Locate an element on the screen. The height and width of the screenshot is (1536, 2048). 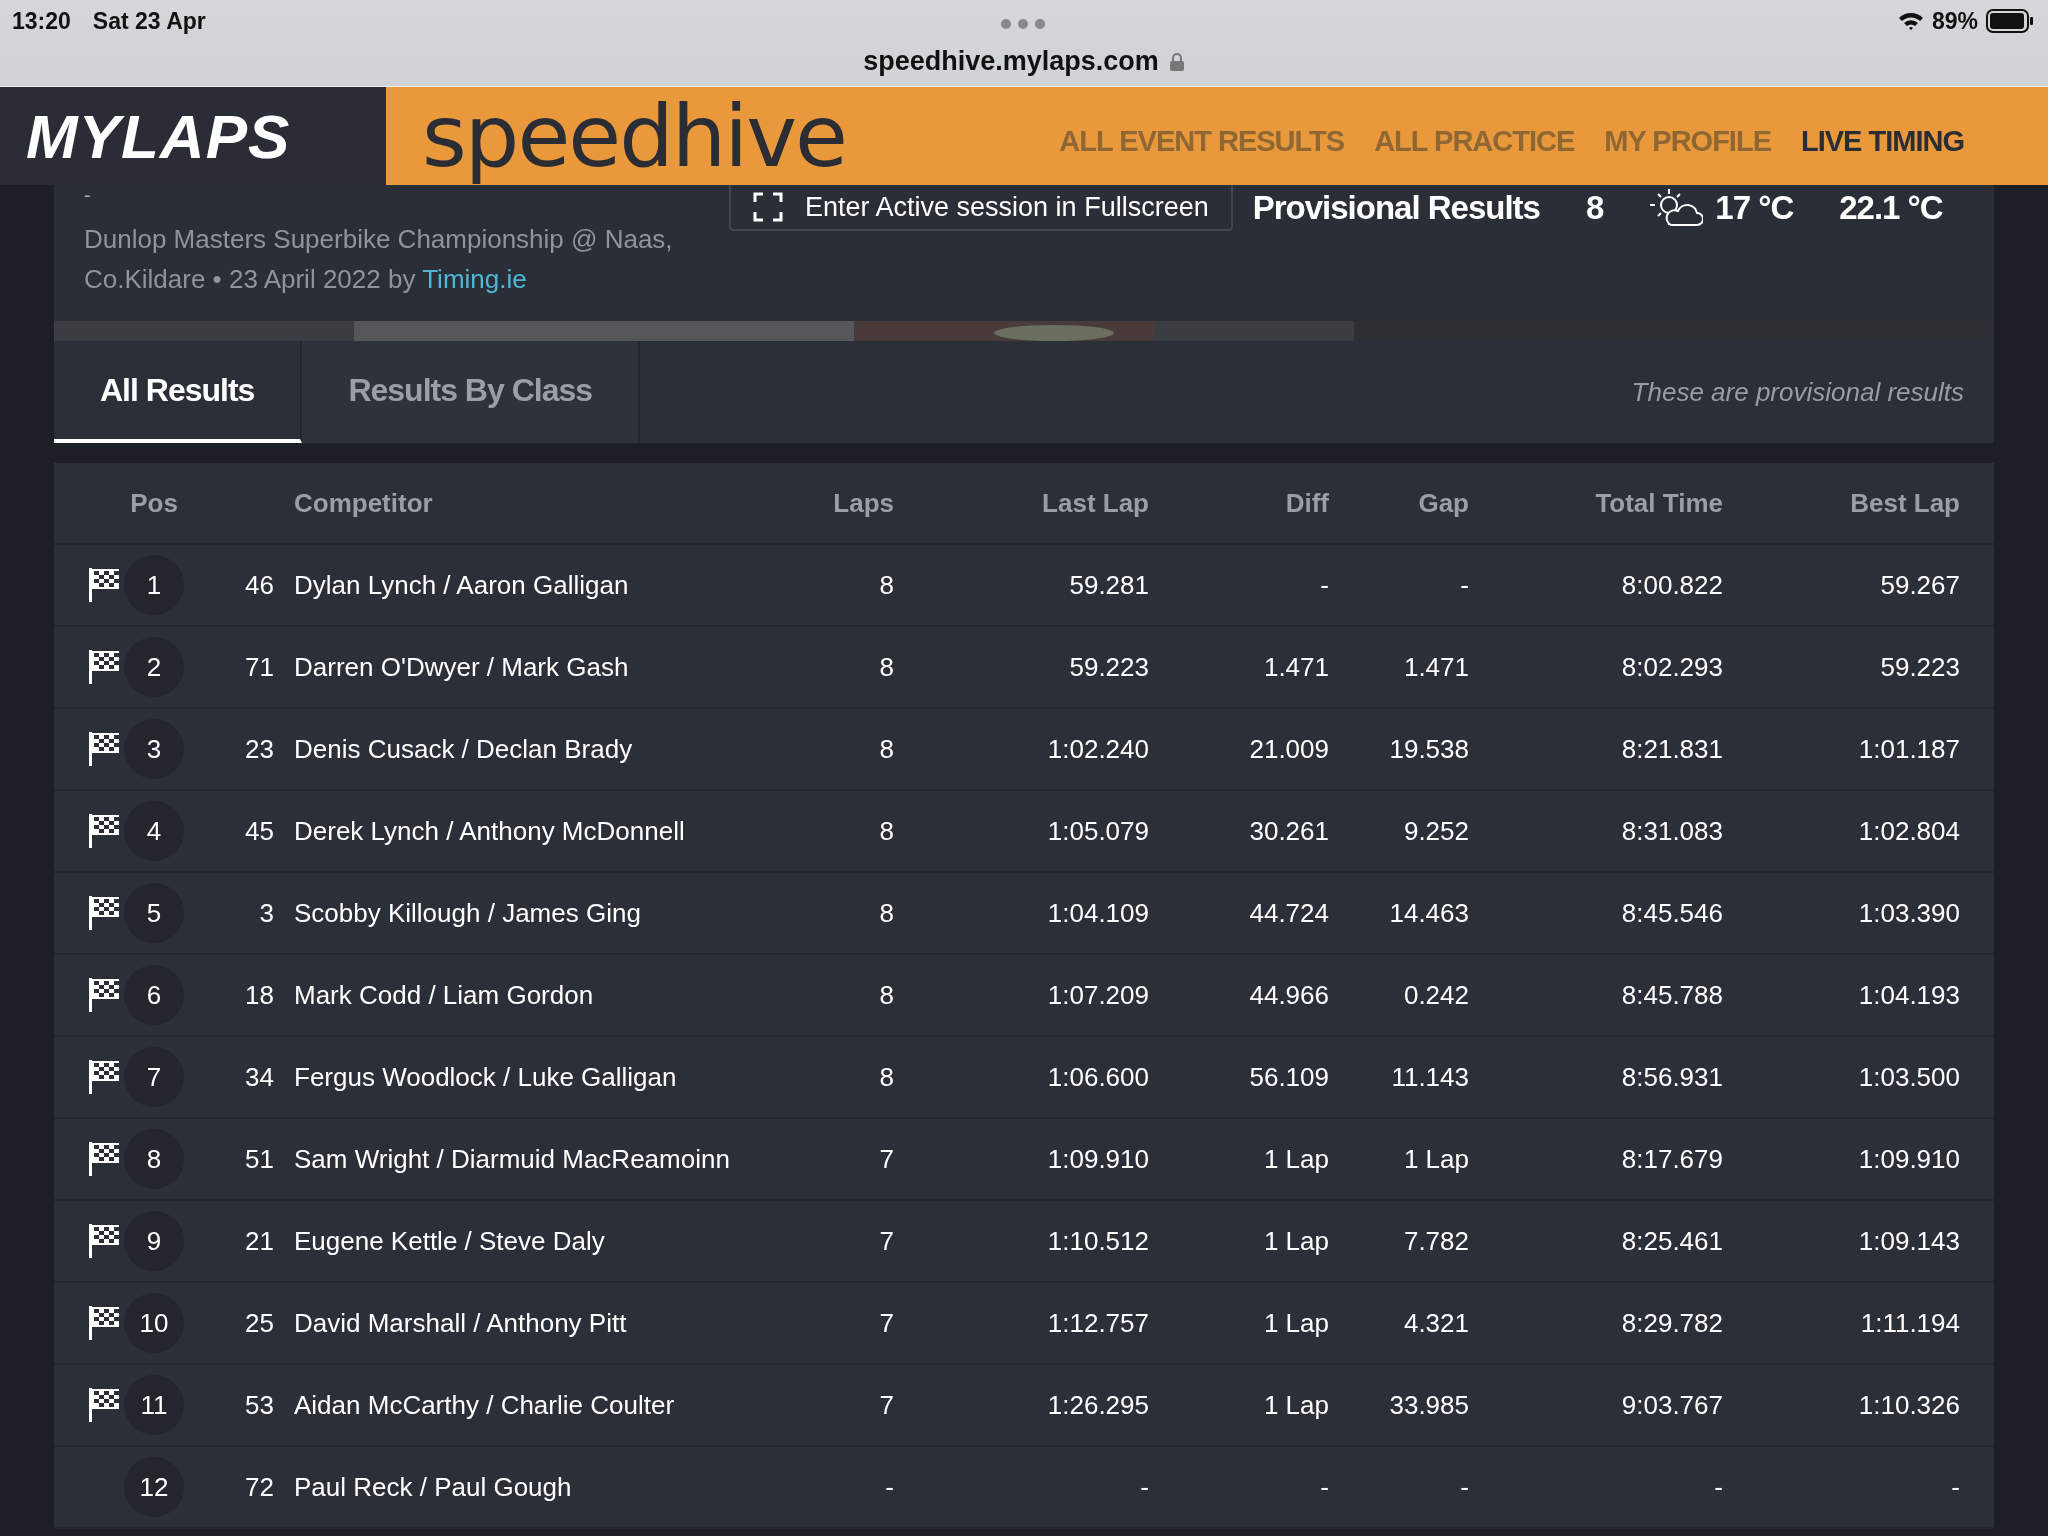
table-cell-text: 11.143 is located at coordinates (1430, 1077).